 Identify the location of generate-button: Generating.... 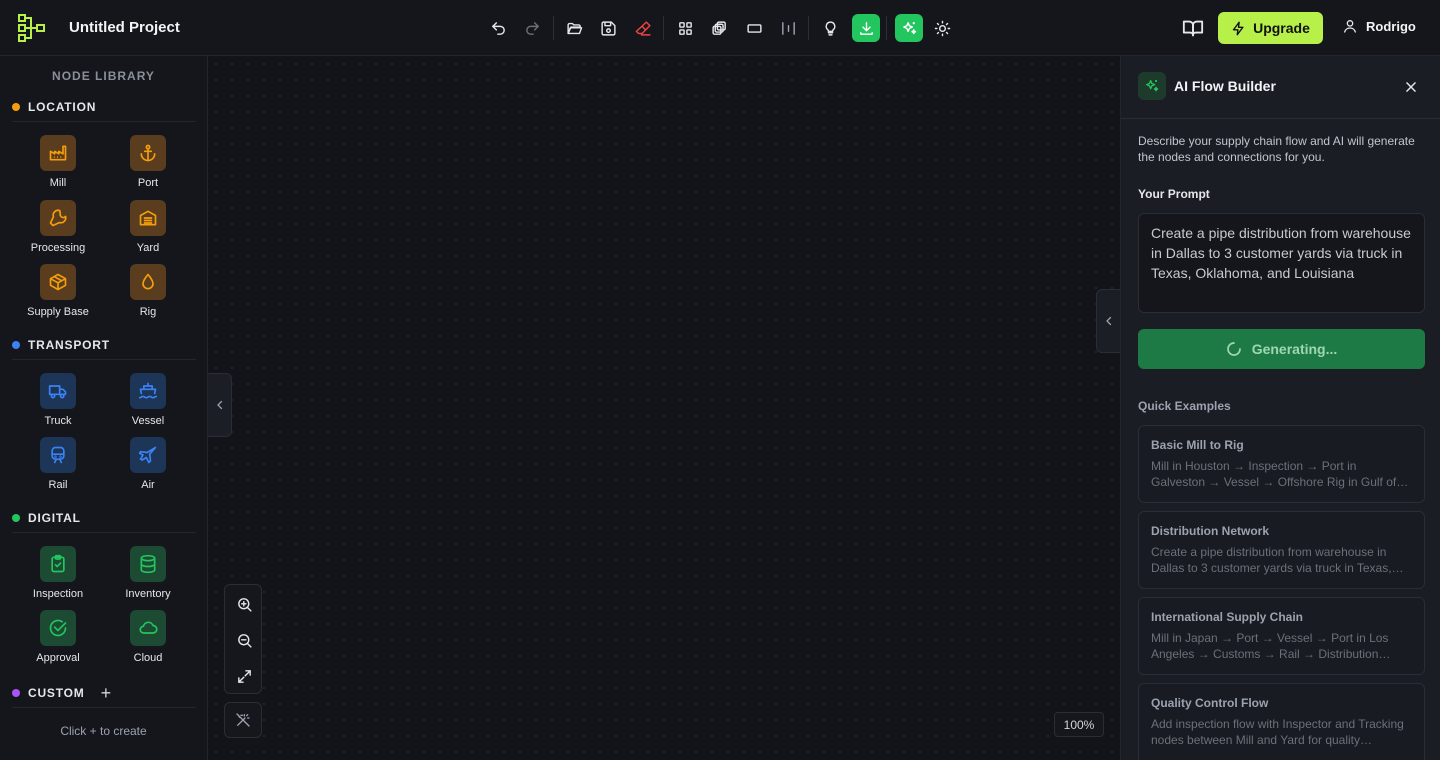
(1281, 349).